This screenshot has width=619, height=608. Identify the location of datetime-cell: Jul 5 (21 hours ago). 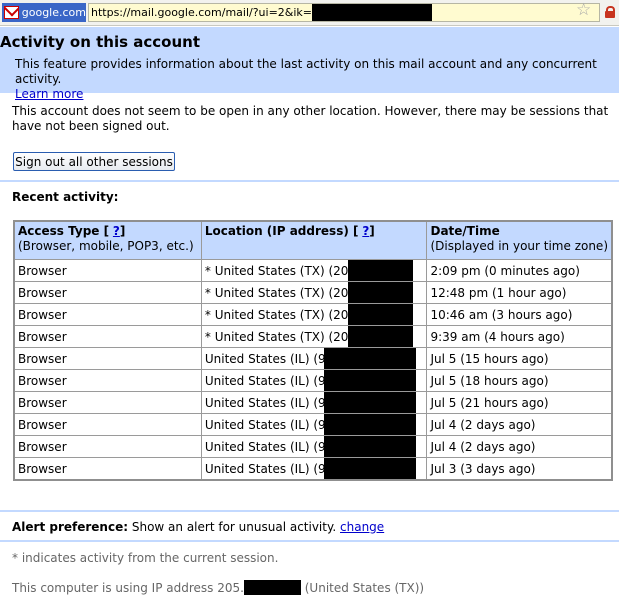
(519, 402).